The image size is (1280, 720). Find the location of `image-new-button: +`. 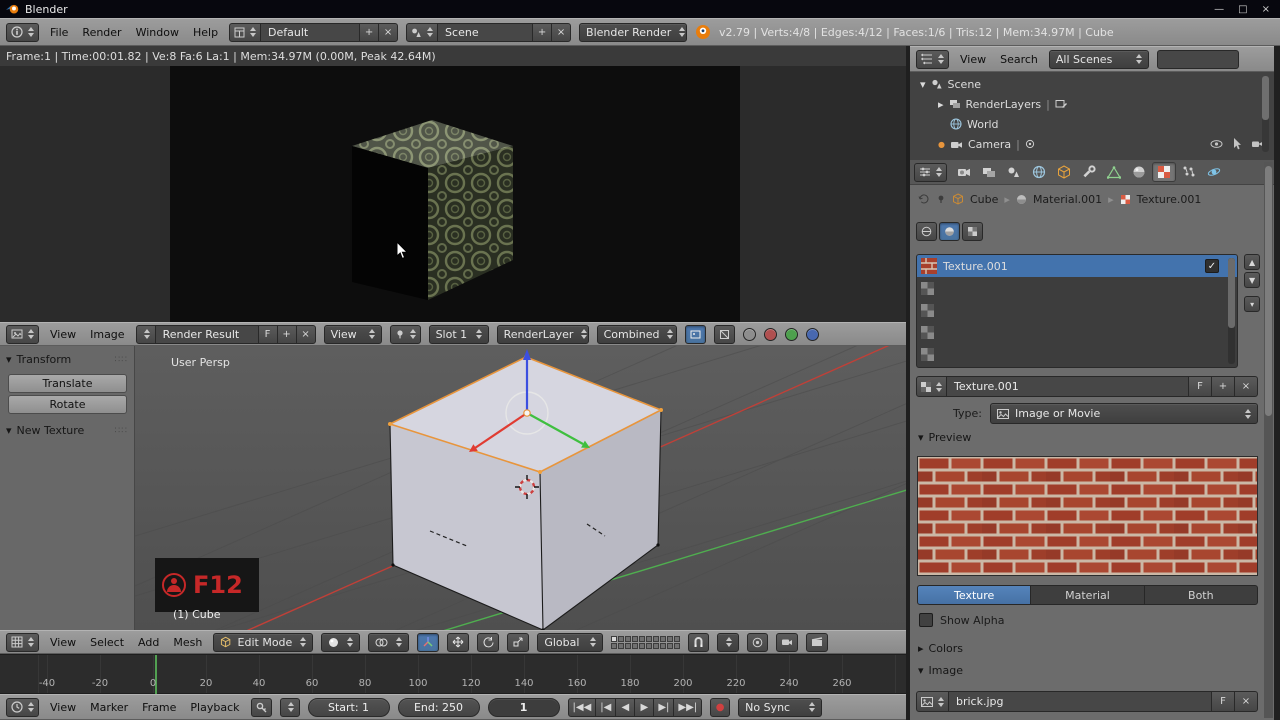

image-new-button: + is located at coordinates (286, 334).